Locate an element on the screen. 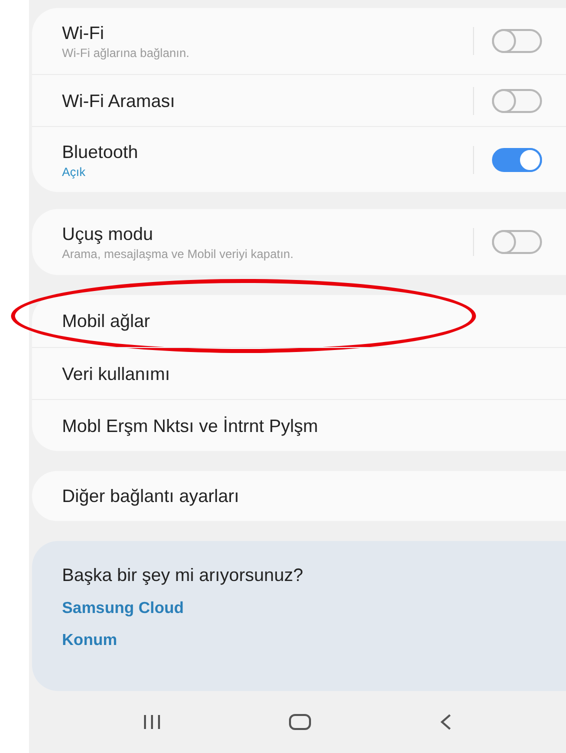 The height and width of the screenshot is (753, 566). setting-title: Wi-Fi is located at coordinates (267, 33).